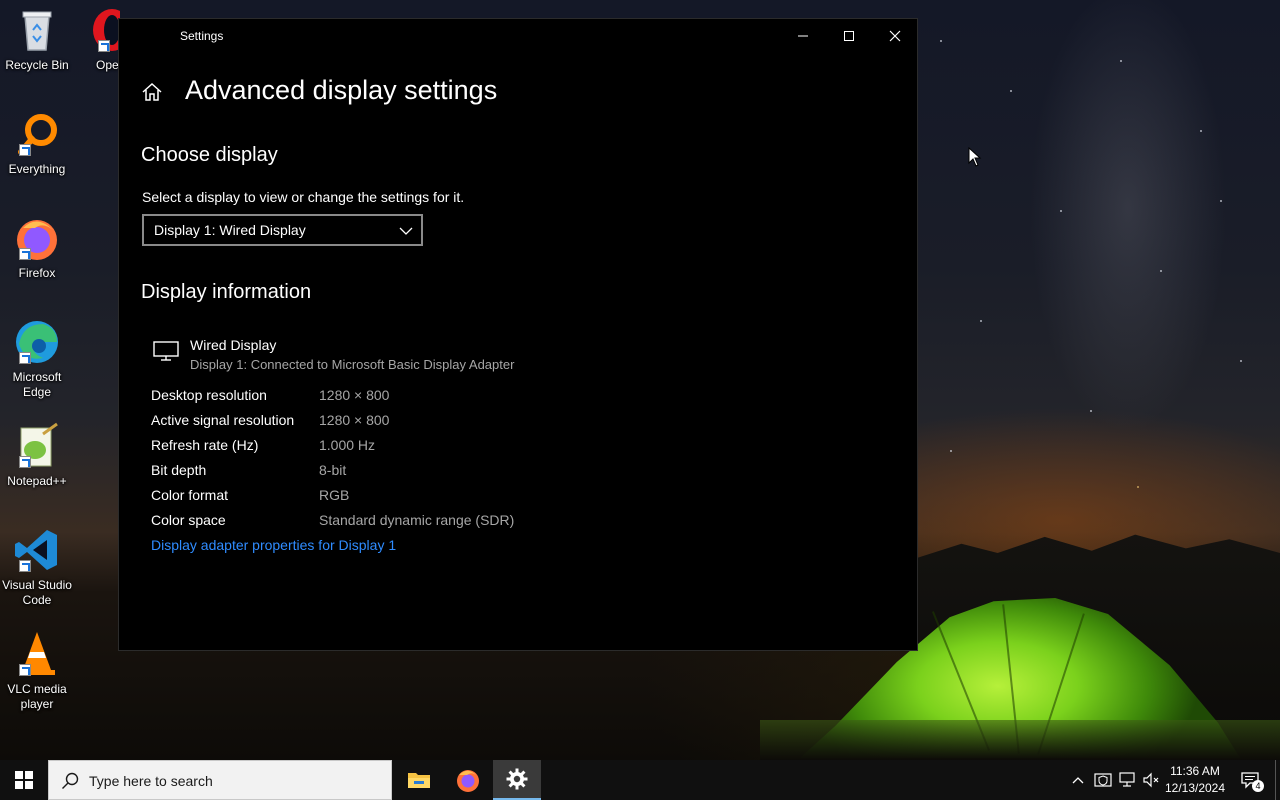 The height and width of the screenshot is (800, 1280). I want to click on info-key: Bit depth, so click(179, 470).